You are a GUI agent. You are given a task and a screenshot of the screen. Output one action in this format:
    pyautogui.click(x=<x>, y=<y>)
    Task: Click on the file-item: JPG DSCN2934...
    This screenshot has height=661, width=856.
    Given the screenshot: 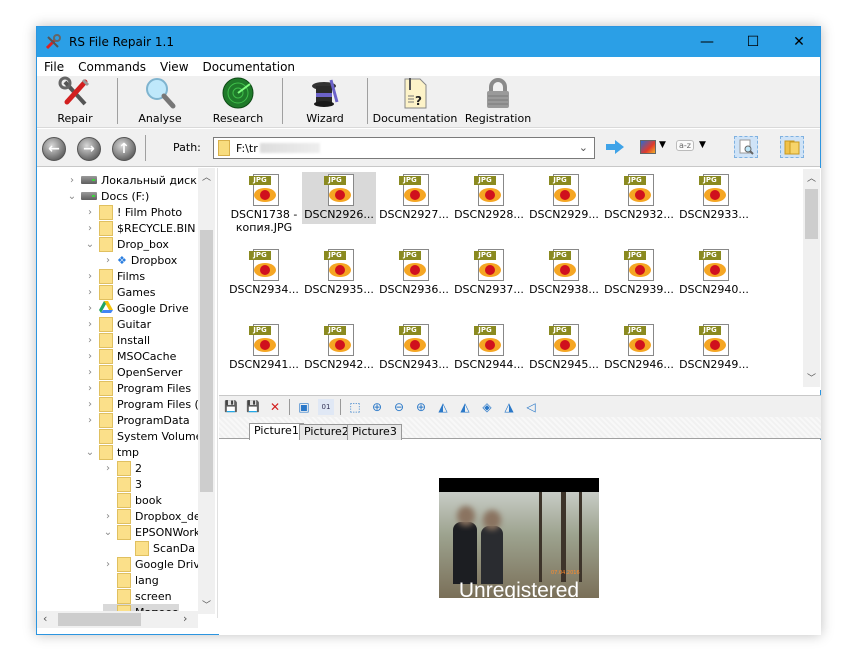 What is the action you would take?
    pyautogui.click(x=264, y=271)
    